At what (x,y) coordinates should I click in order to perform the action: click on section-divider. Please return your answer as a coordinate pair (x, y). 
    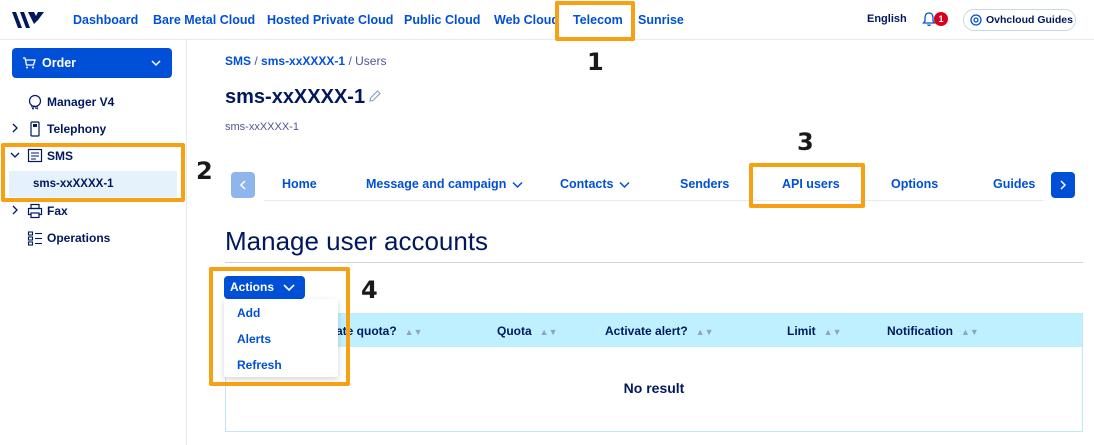
    Looking at the image, I should click on (654, 262).